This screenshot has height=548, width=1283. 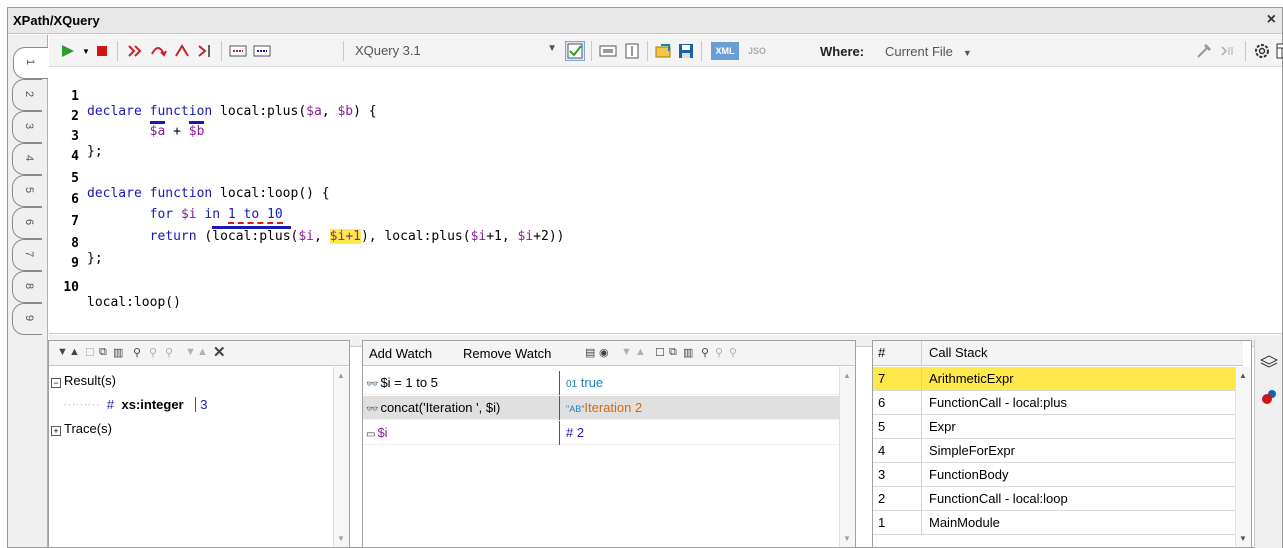 I want to click on code-line-9: 9, so click(x=72, y=256).